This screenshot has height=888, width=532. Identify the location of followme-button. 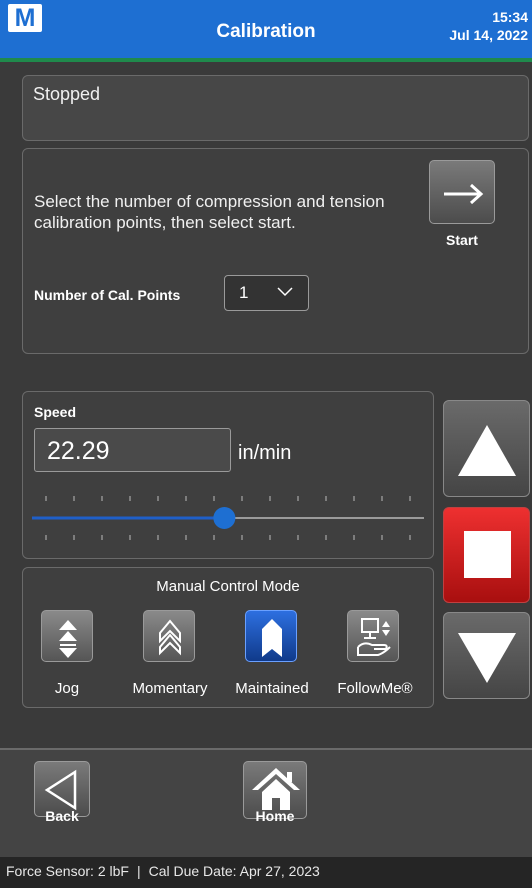
(373, 636).